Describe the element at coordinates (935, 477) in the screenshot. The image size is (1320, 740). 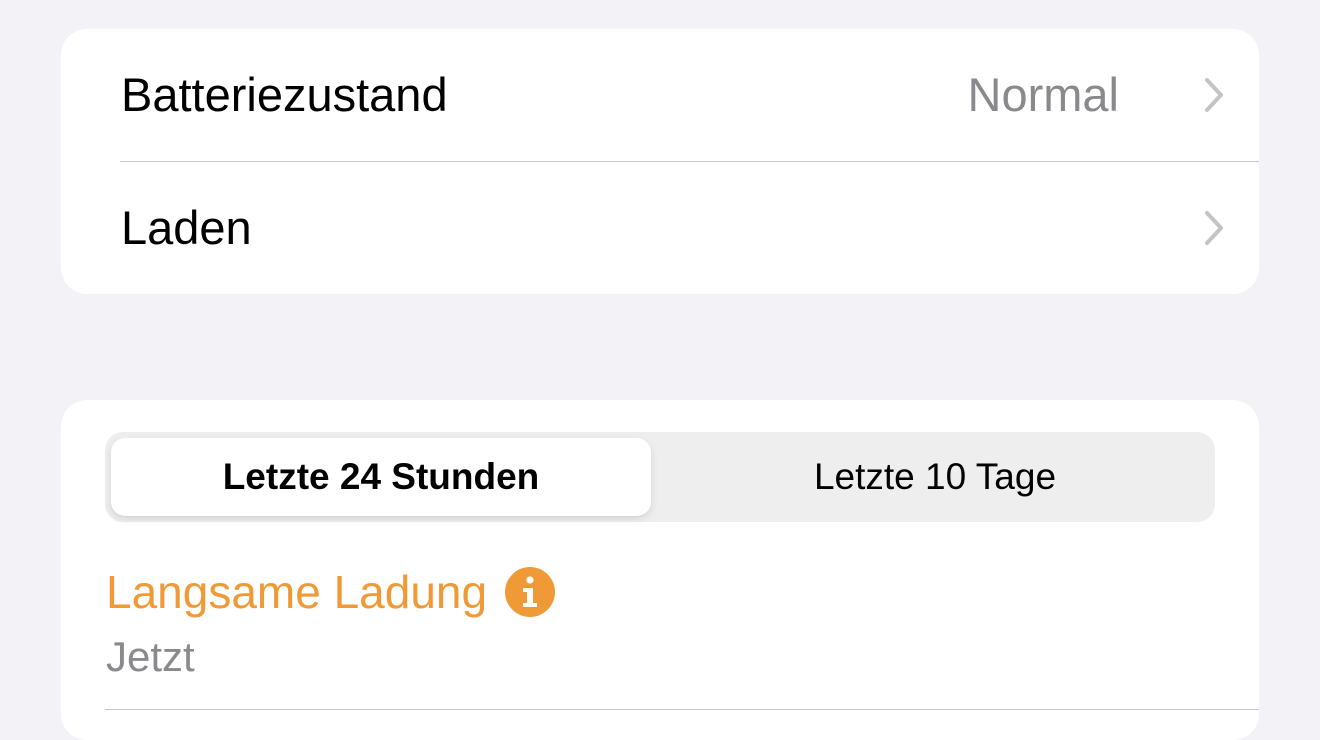
I see `segment-last-10-days: Letzte 10 Tage` at that location.